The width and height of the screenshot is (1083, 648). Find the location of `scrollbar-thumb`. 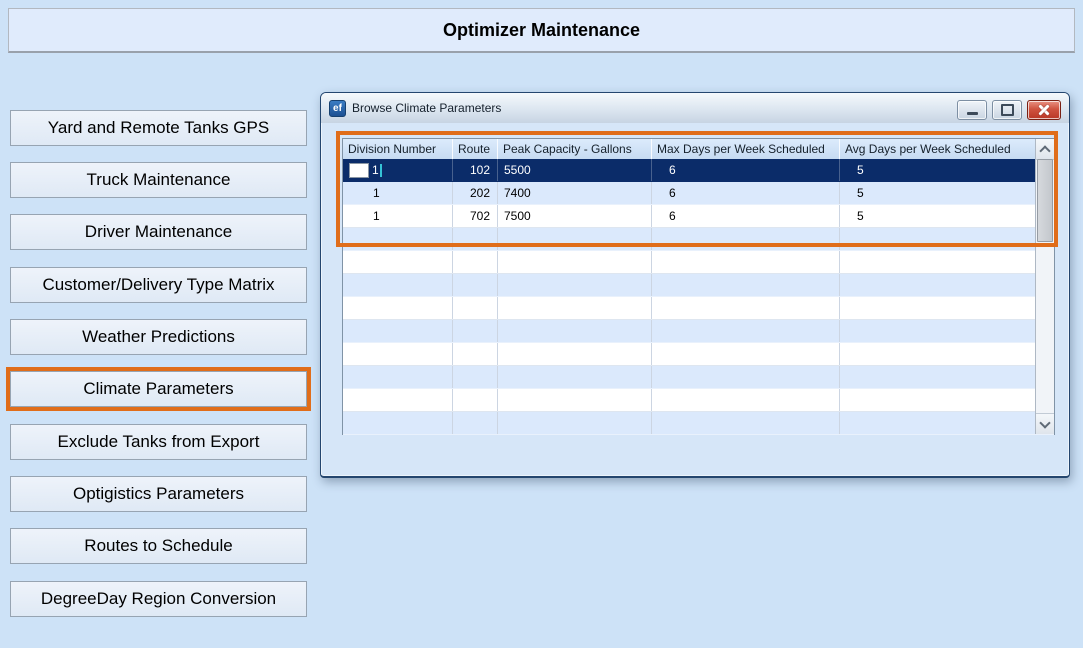

scrollbar-thumb is located at coordinates (1045, 200).